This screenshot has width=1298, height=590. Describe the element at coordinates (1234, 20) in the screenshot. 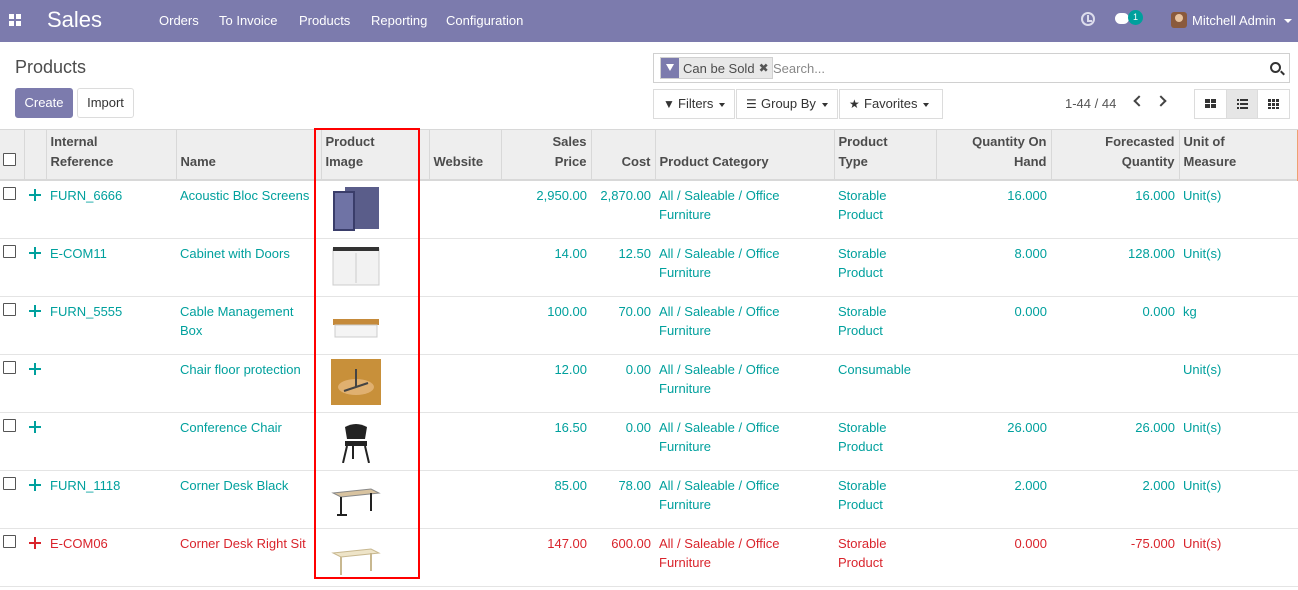

I see `user-menu: Mitchell Admin` at that location.